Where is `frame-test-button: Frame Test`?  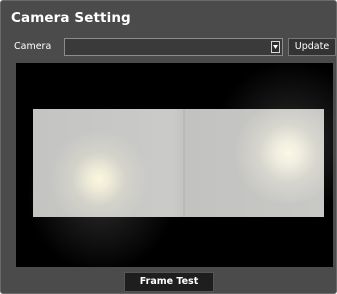 frame-test-button: Frame Test is located at coordinates (169, 282).